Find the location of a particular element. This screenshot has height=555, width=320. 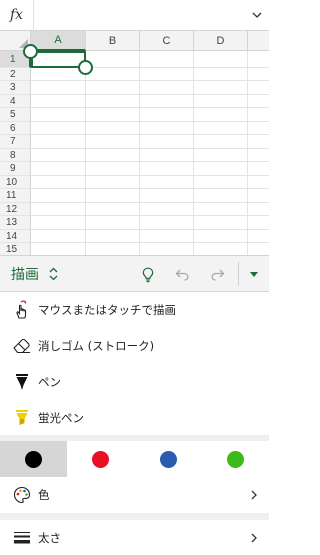

row-header-3: 3 is located at coordinates (15, 88).